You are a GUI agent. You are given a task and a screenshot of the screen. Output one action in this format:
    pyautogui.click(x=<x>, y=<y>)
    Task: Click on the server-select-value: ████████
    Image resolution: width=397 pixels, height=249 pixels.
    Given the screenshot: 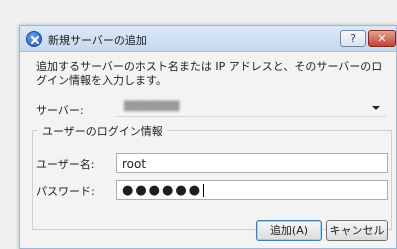 What is the action you would take?
    pyautogui.click(x=152, y=107)
    